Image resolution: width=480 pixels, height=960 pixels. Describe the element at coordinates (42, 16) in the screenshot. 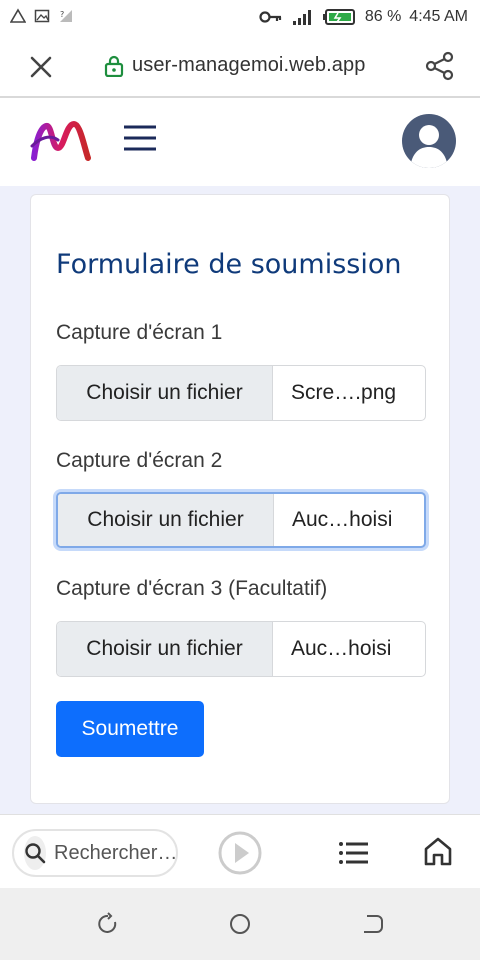

I see `image-icon` at that location.